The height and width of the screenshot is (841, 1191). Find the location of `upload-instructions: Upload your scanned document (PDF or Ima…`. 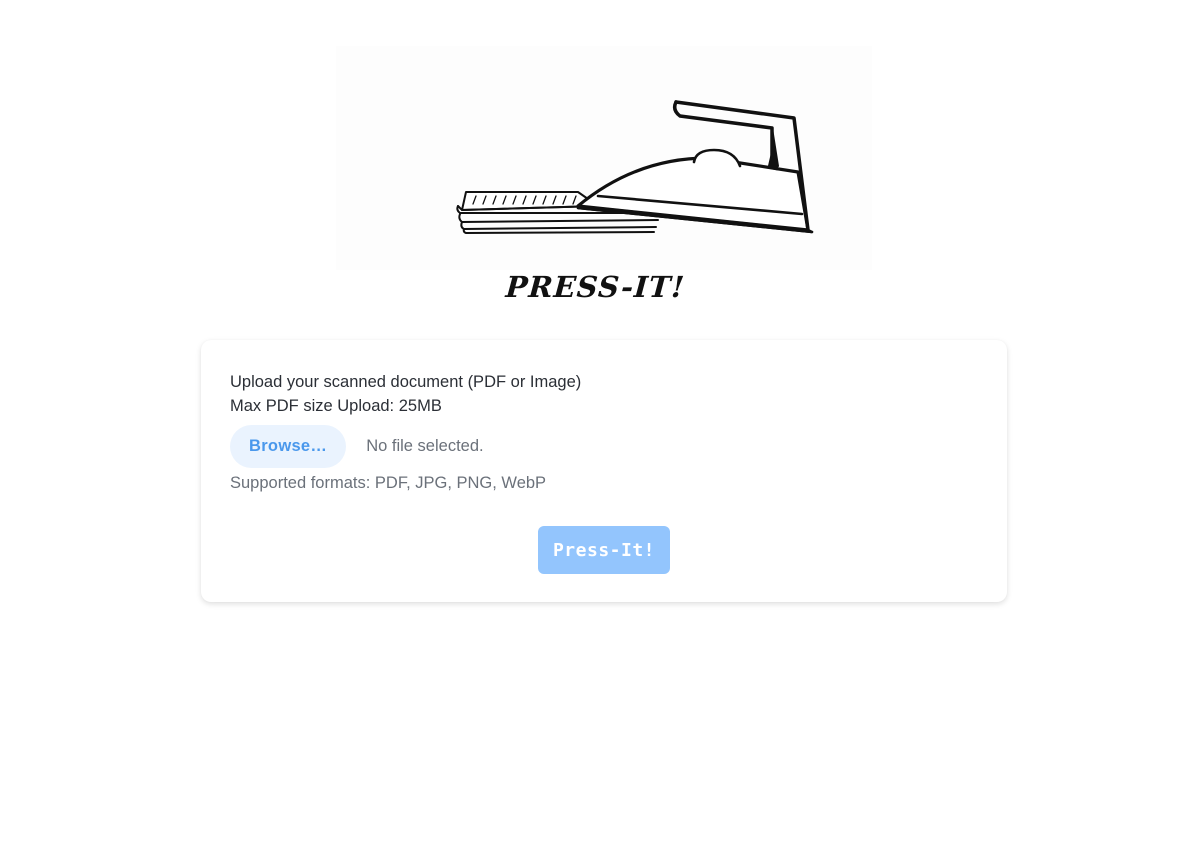

upload-instructions: Upload your scanned document (PDF or Ima… is located at coordinates (405, 394).